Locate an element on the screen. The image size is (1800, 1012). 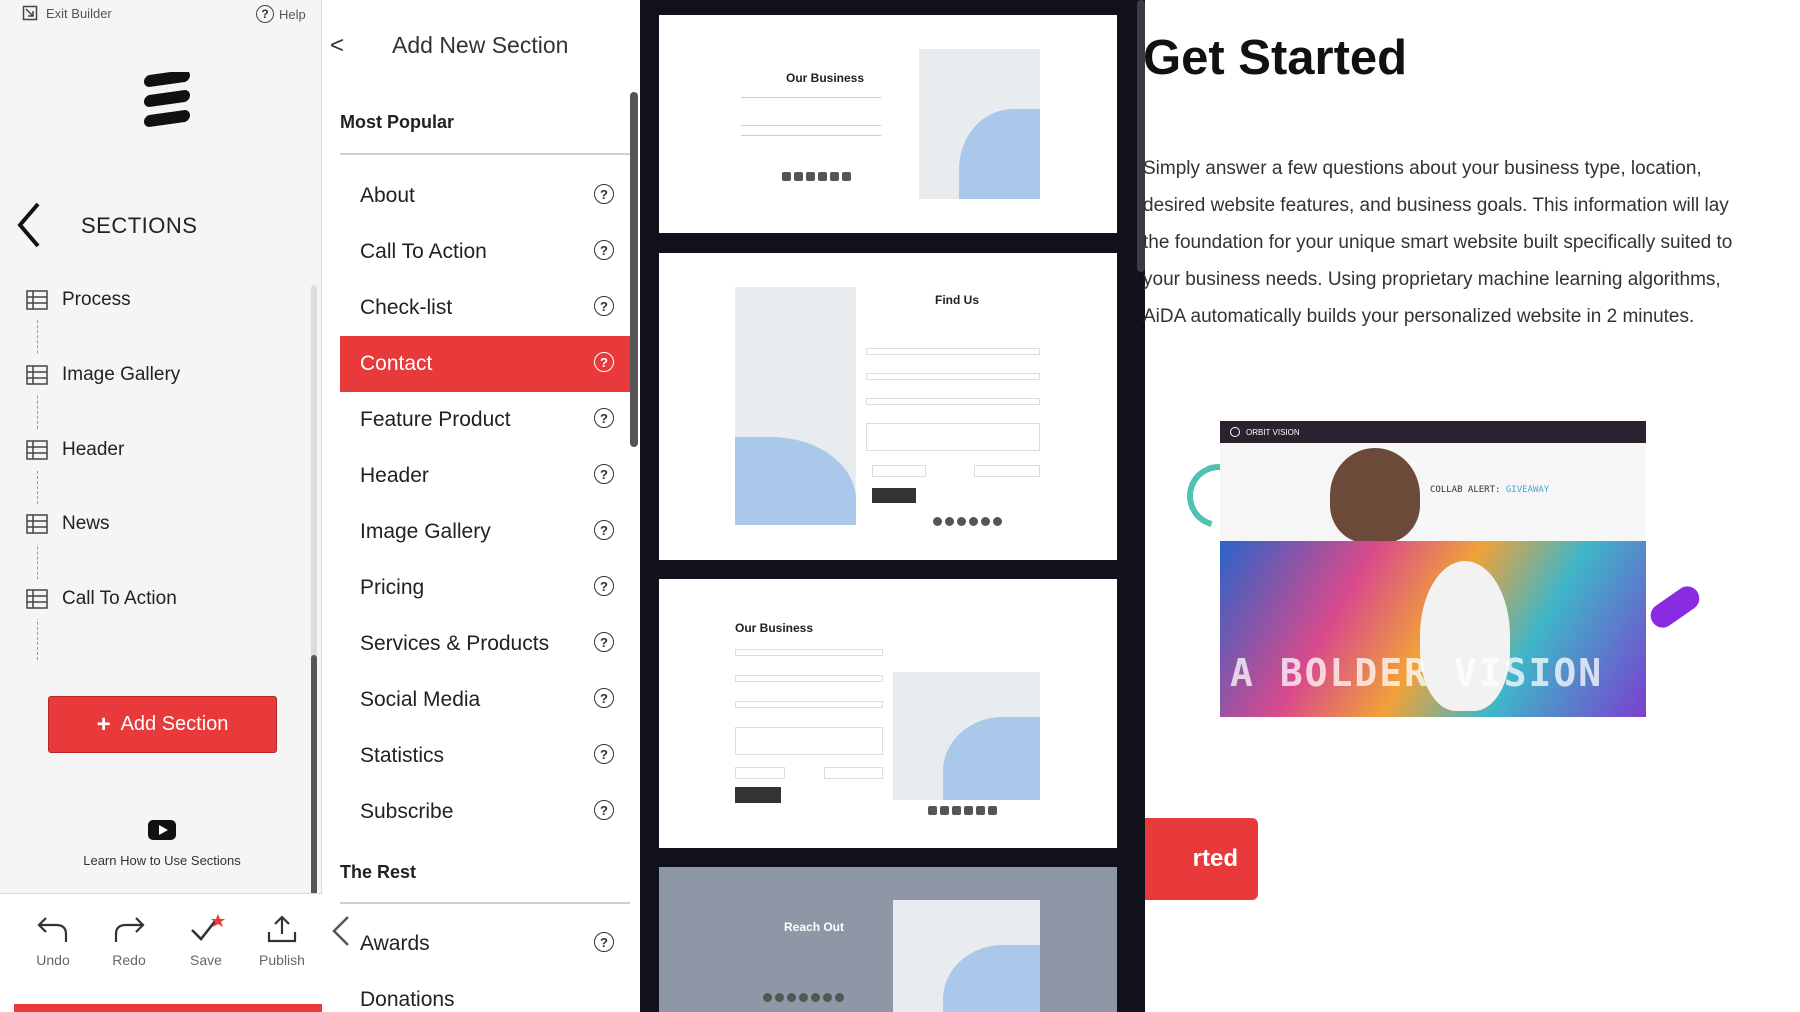
save-button: Save is located at coordinates (206, 941).